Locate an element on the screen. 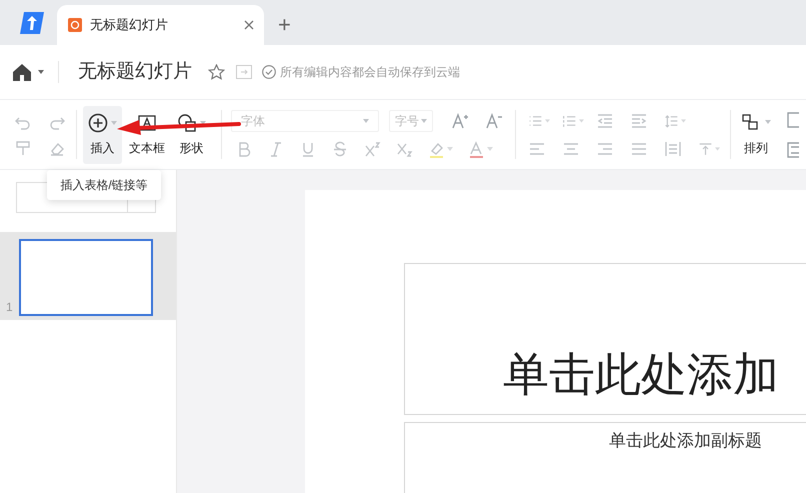 This screenshot has height=493, width=806. subtitle-placeholder-text: 单击此处添加副标题 is located at coordinates (685, 441).